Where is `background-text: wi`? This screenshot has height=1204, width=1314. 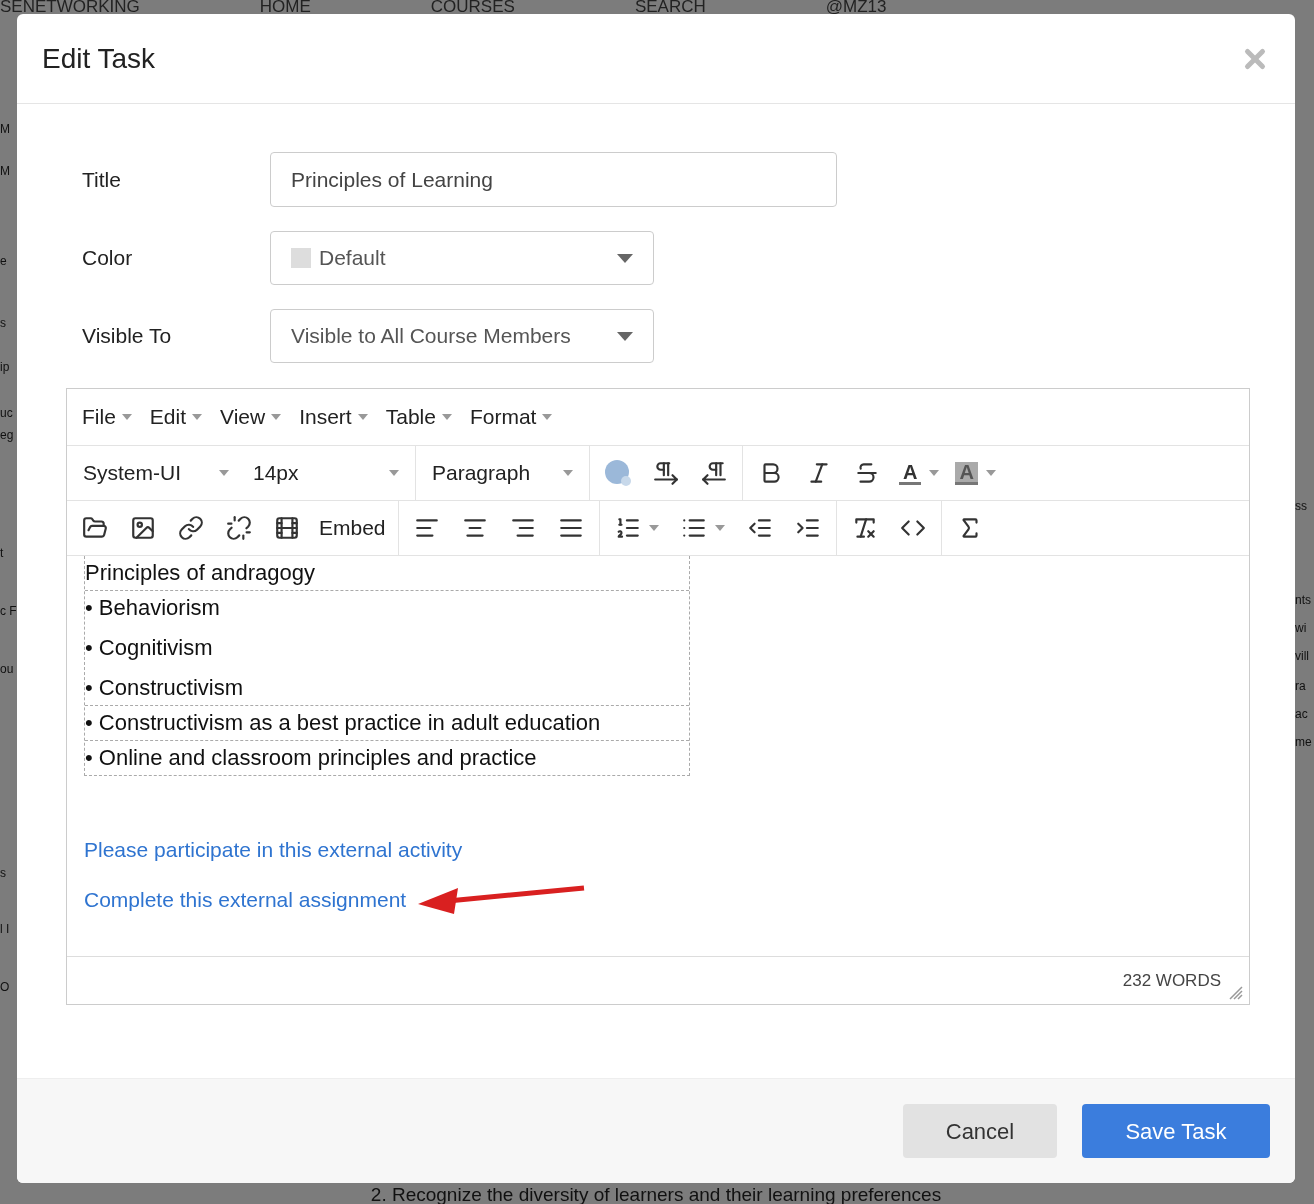 background-text: wi is located at coordinates (1301, 628).